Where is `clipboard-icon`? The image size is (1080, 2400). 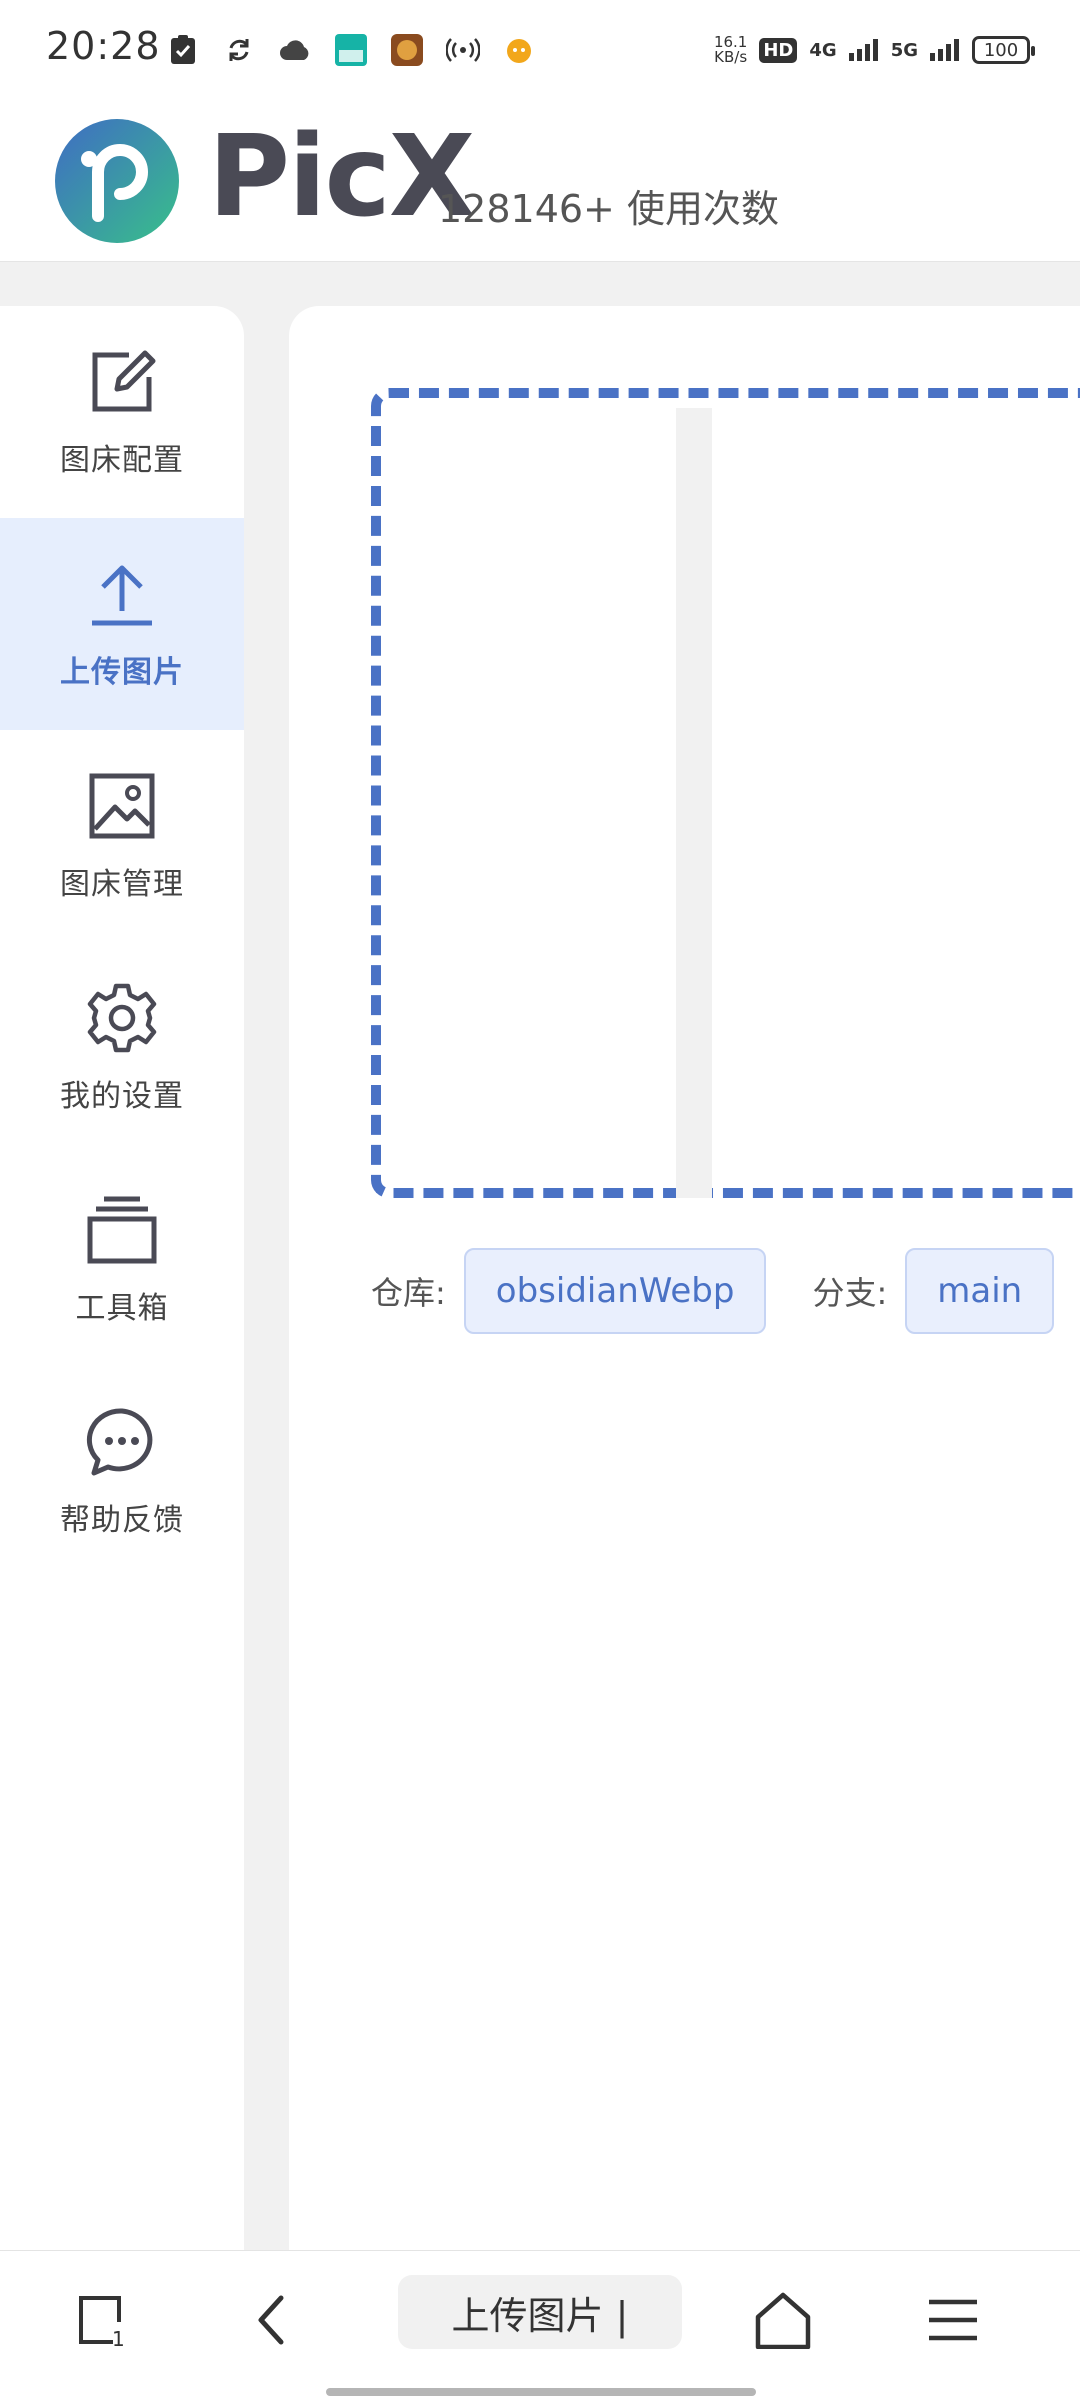 clipboard-icon is located at coordinates (183, 50).